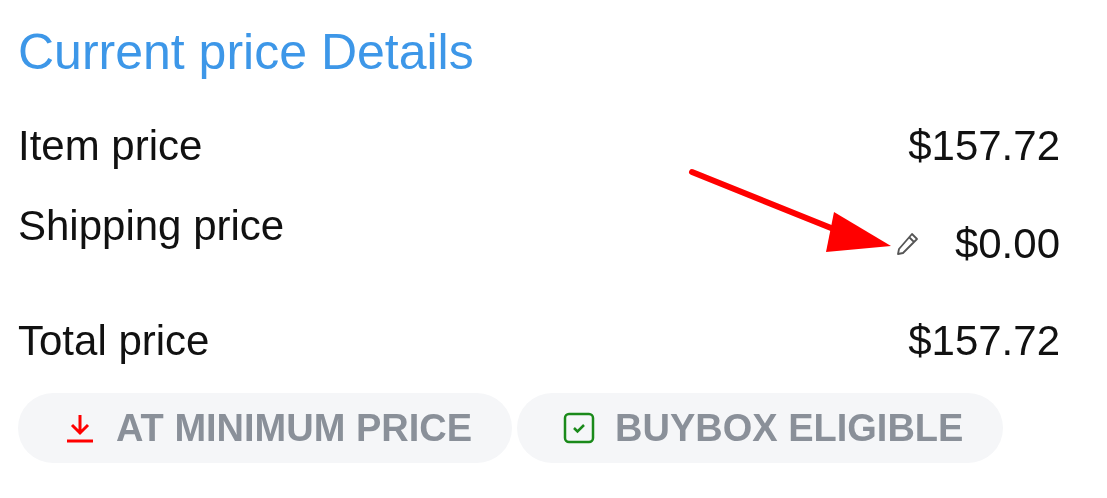 The image size is (1107, 498). What do you see at coordinates (246, 52) in the screenshot?
I see `section-title: Current price Details` at bounding box center [246, 52].